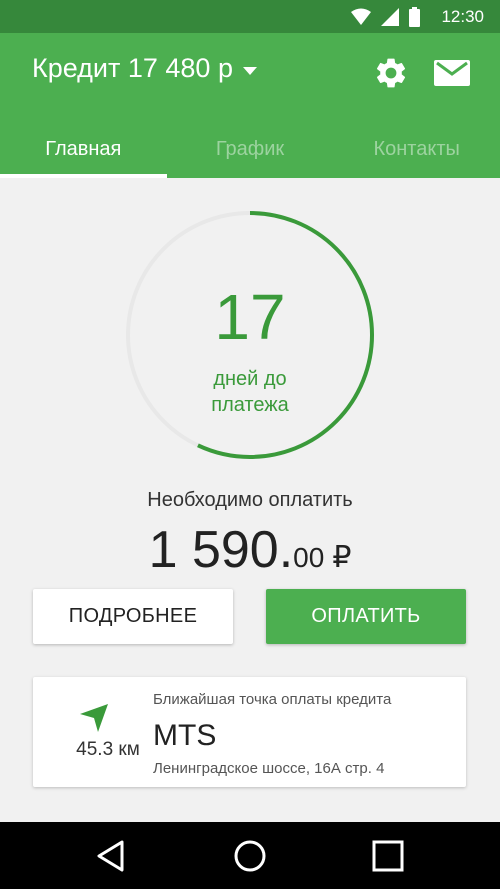 Image resolution: width=500 pixels, height=889 pixels. What do you see at coordinates (416, 153) in the screenshot?
I see `tab-contacts: Контакты` at bounding box center [416, 153].